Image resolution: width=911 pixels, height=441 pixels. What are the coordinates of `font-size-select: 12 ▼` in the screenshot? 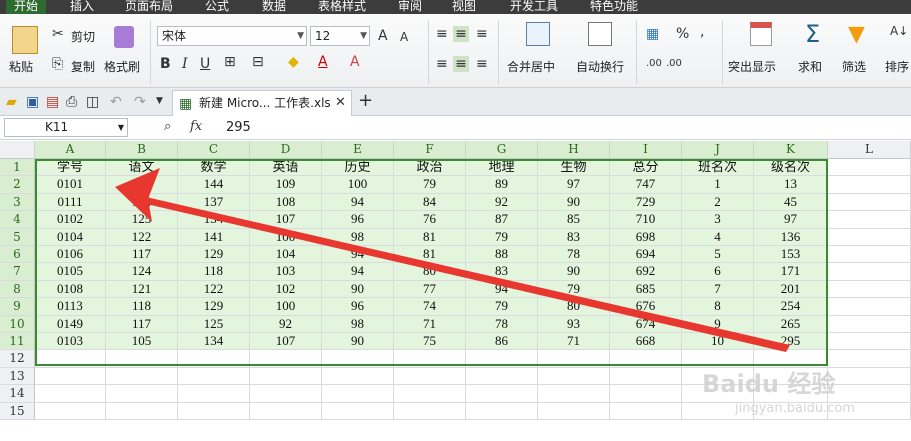 It's located at (340, 36).